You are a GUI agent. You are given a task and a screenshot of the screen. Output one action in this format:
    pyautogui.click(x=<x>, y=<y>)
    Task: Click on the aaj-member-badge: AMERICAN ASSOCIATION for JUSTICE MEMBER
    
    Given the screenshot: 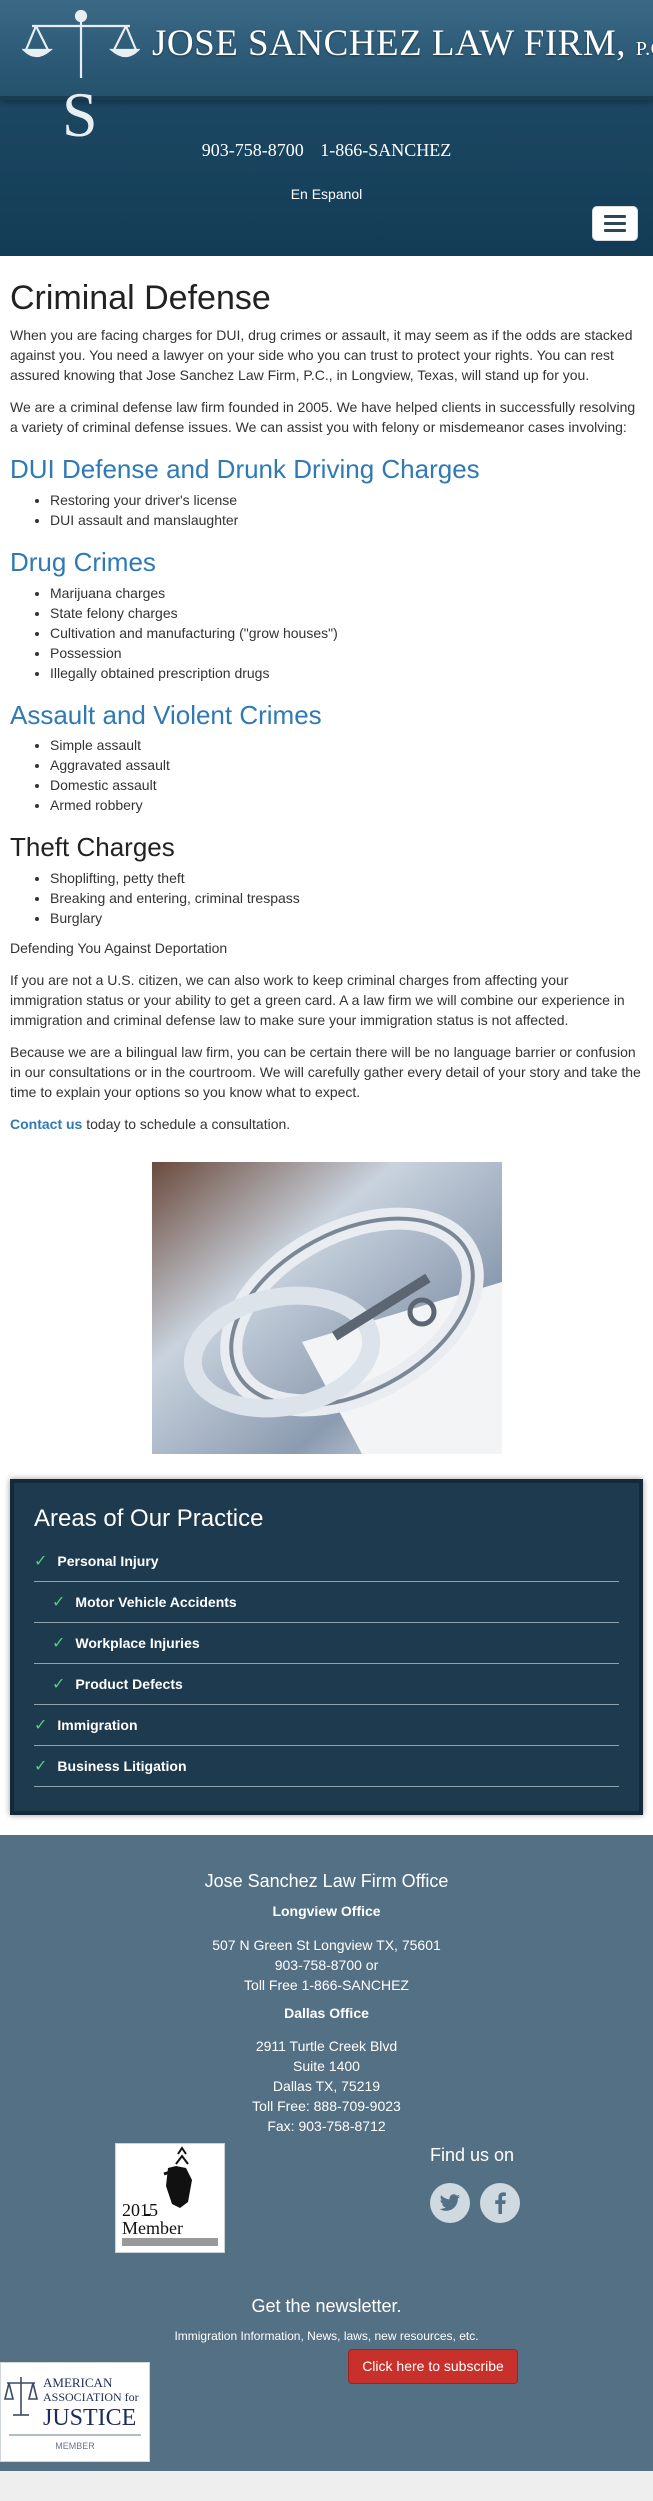 What is the action you would take?
    pyautogui.click(x=75, y=2411)
    